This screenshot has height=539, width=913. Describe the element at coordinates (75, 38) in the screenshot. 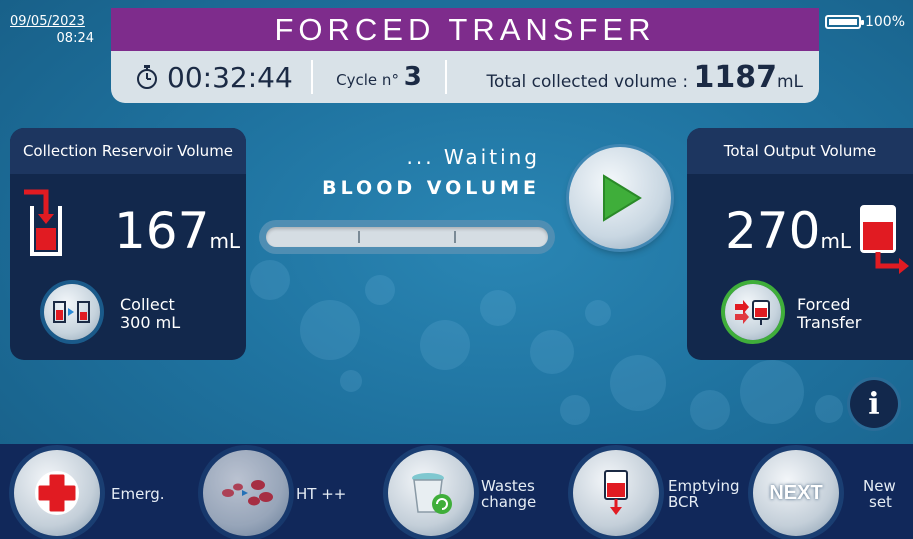

I see `time: 08:24` at that location.